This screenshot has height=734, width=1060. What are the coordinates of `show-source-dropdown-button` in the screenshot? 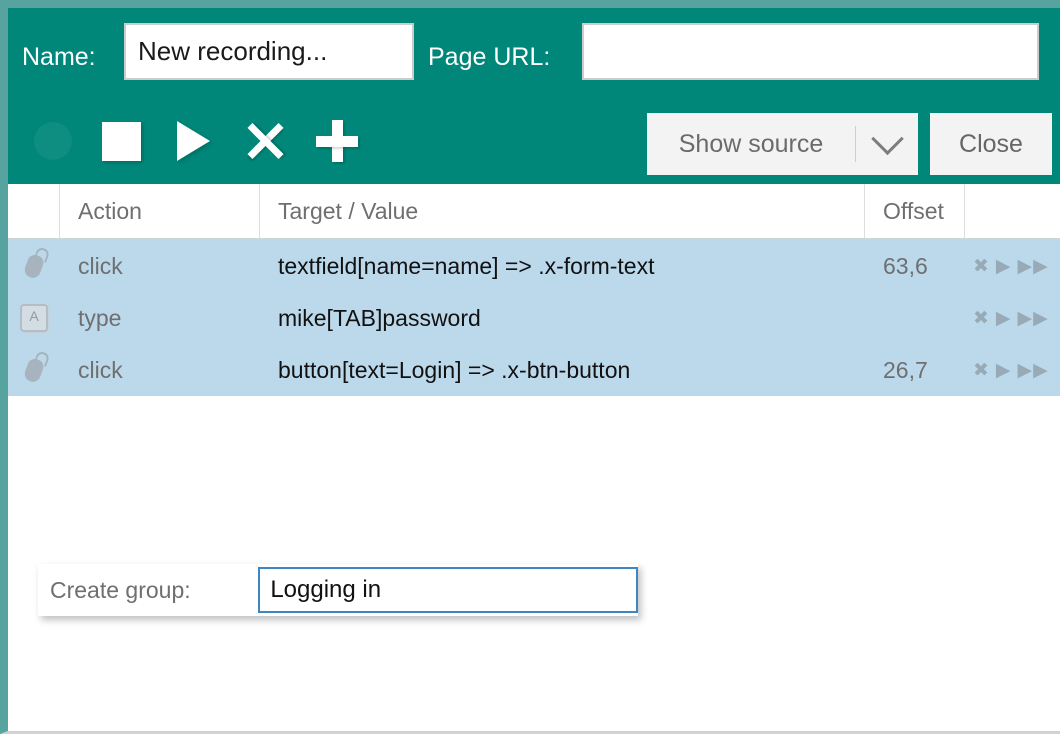 It's located at (887, 139).